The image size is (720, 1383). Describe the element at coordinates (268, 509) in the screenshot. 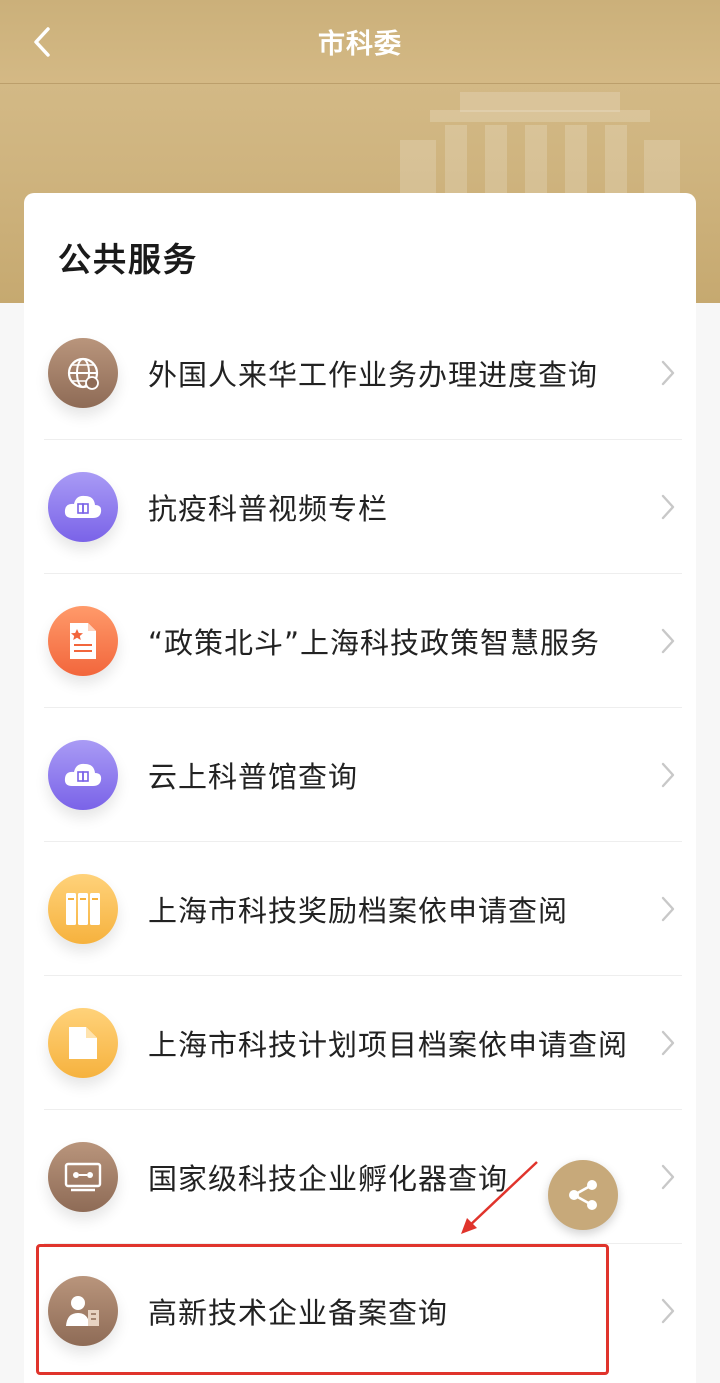

I see `service-item-label: 抗疫科普视频专栏` at that location.